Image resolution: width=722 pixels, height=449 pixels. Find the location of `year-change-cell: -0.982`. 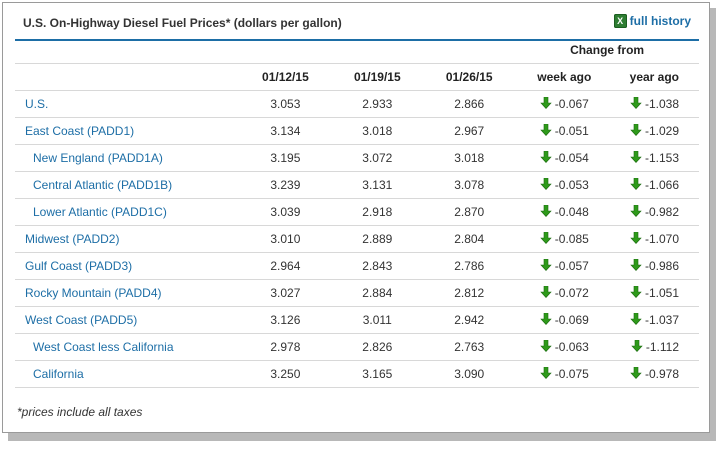

year-change-cell: -0.982 is located at coordinates (656, 212).